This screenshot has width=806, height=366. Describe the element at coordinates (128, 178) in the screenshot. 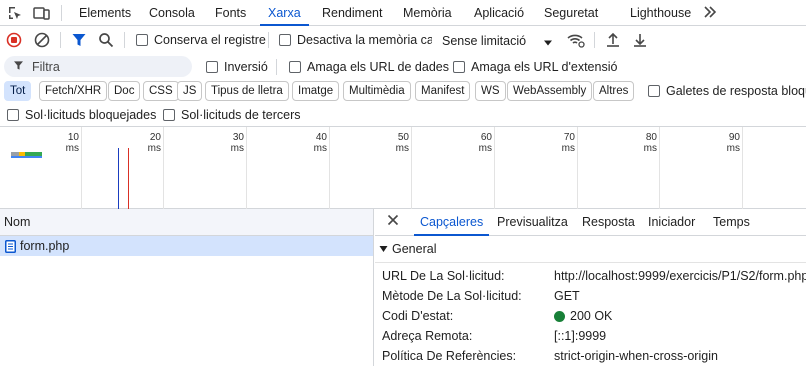

I see `load-event-line` at that location.